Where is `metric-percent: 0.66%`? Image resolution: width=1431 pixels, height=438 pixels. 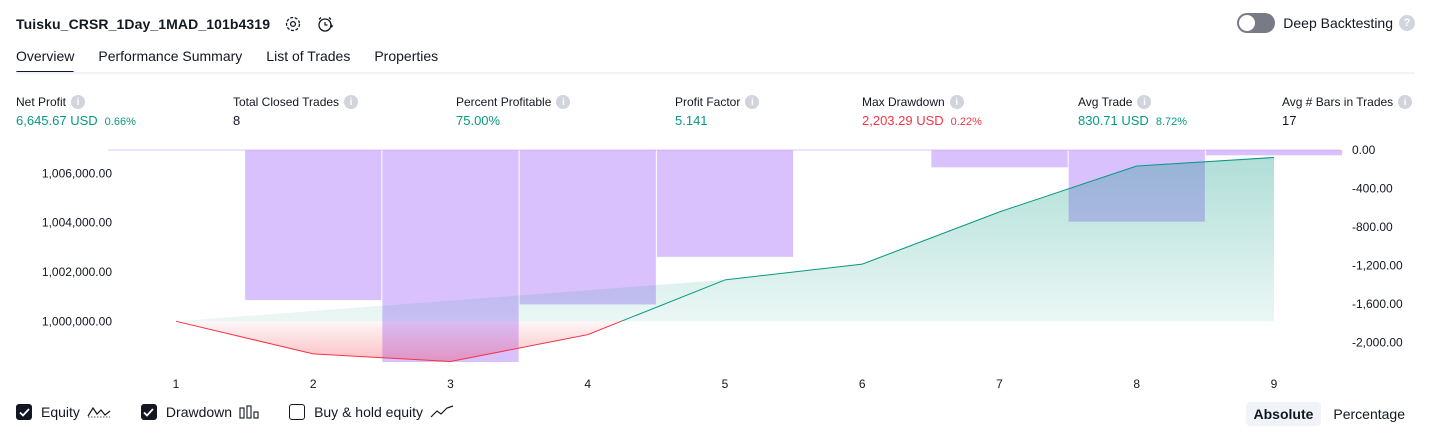
metric-percent: 0.66% is located at coordinates (120, 122).